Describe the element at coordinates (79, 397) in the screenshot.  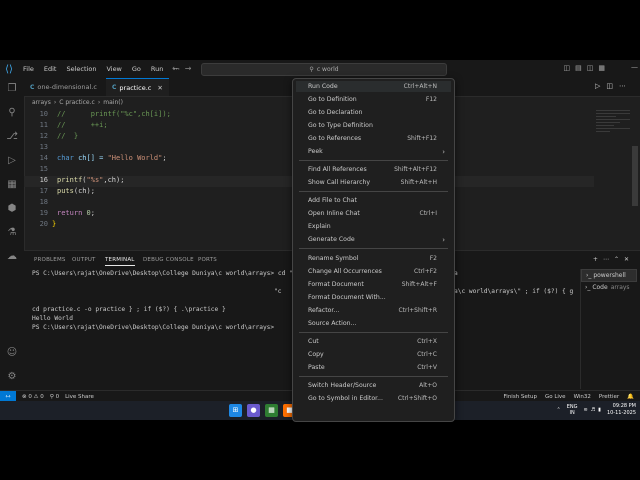
I see `live-share: Live Share` at that location.